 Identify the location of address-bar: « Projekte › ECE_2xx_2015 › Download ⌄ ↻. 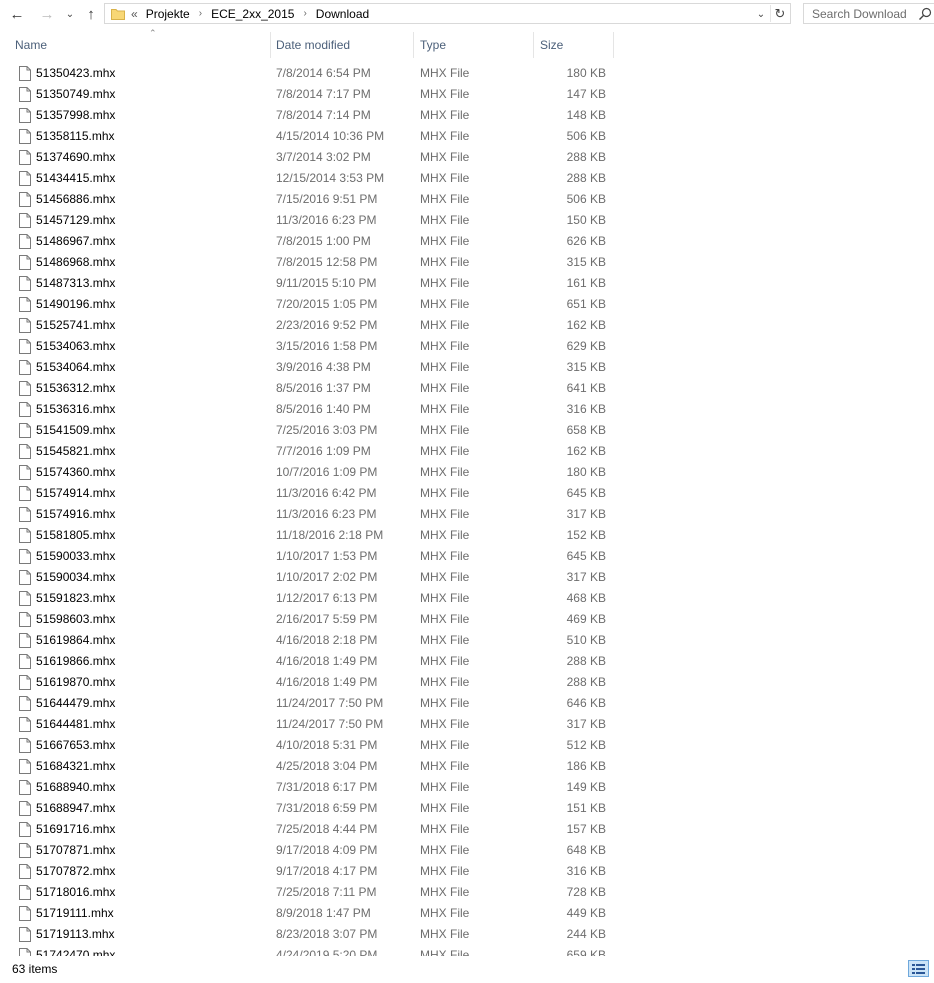
(447, 13).